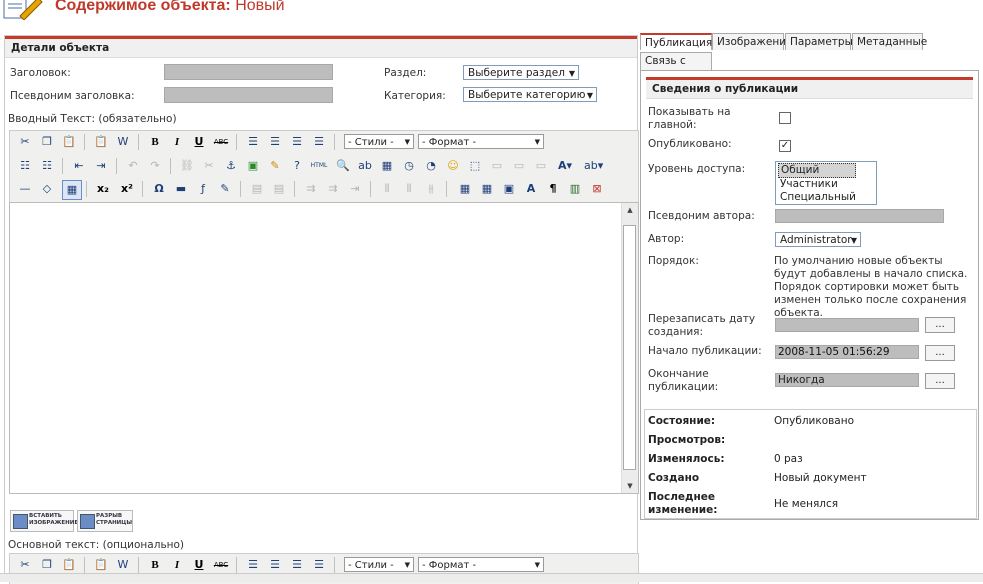 Image resolution: width=983 pixels, height=584 pixels. I want to click on section-select: Выберите раздел ▼, so click(521, 72).